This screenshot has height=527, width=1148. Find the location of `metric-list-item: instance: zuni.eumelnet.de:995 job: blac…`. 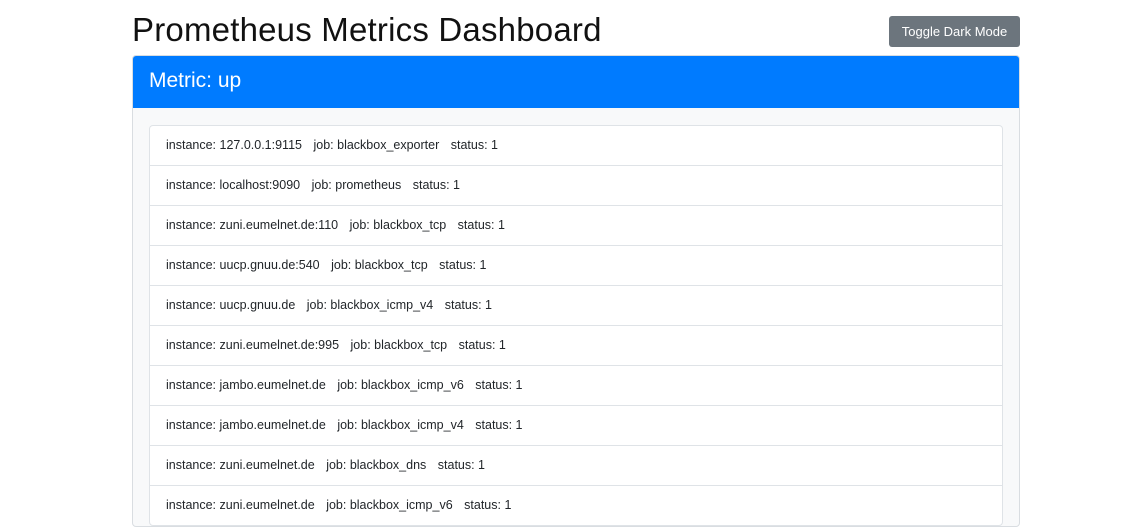

metric-list-item: instance: zuni.eumelnet.de:995 job: blac… is located at coordinates (576, 345).